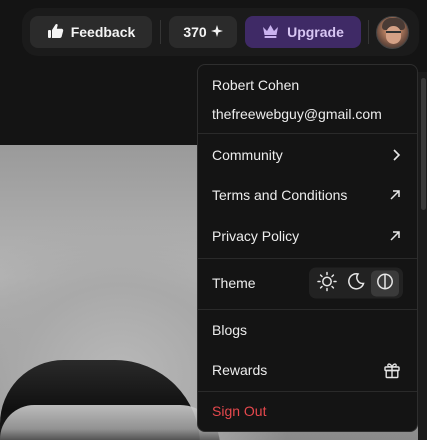 This screenshot has height=440, width=427. I want to click on photo-light-band, so click(110, 422).